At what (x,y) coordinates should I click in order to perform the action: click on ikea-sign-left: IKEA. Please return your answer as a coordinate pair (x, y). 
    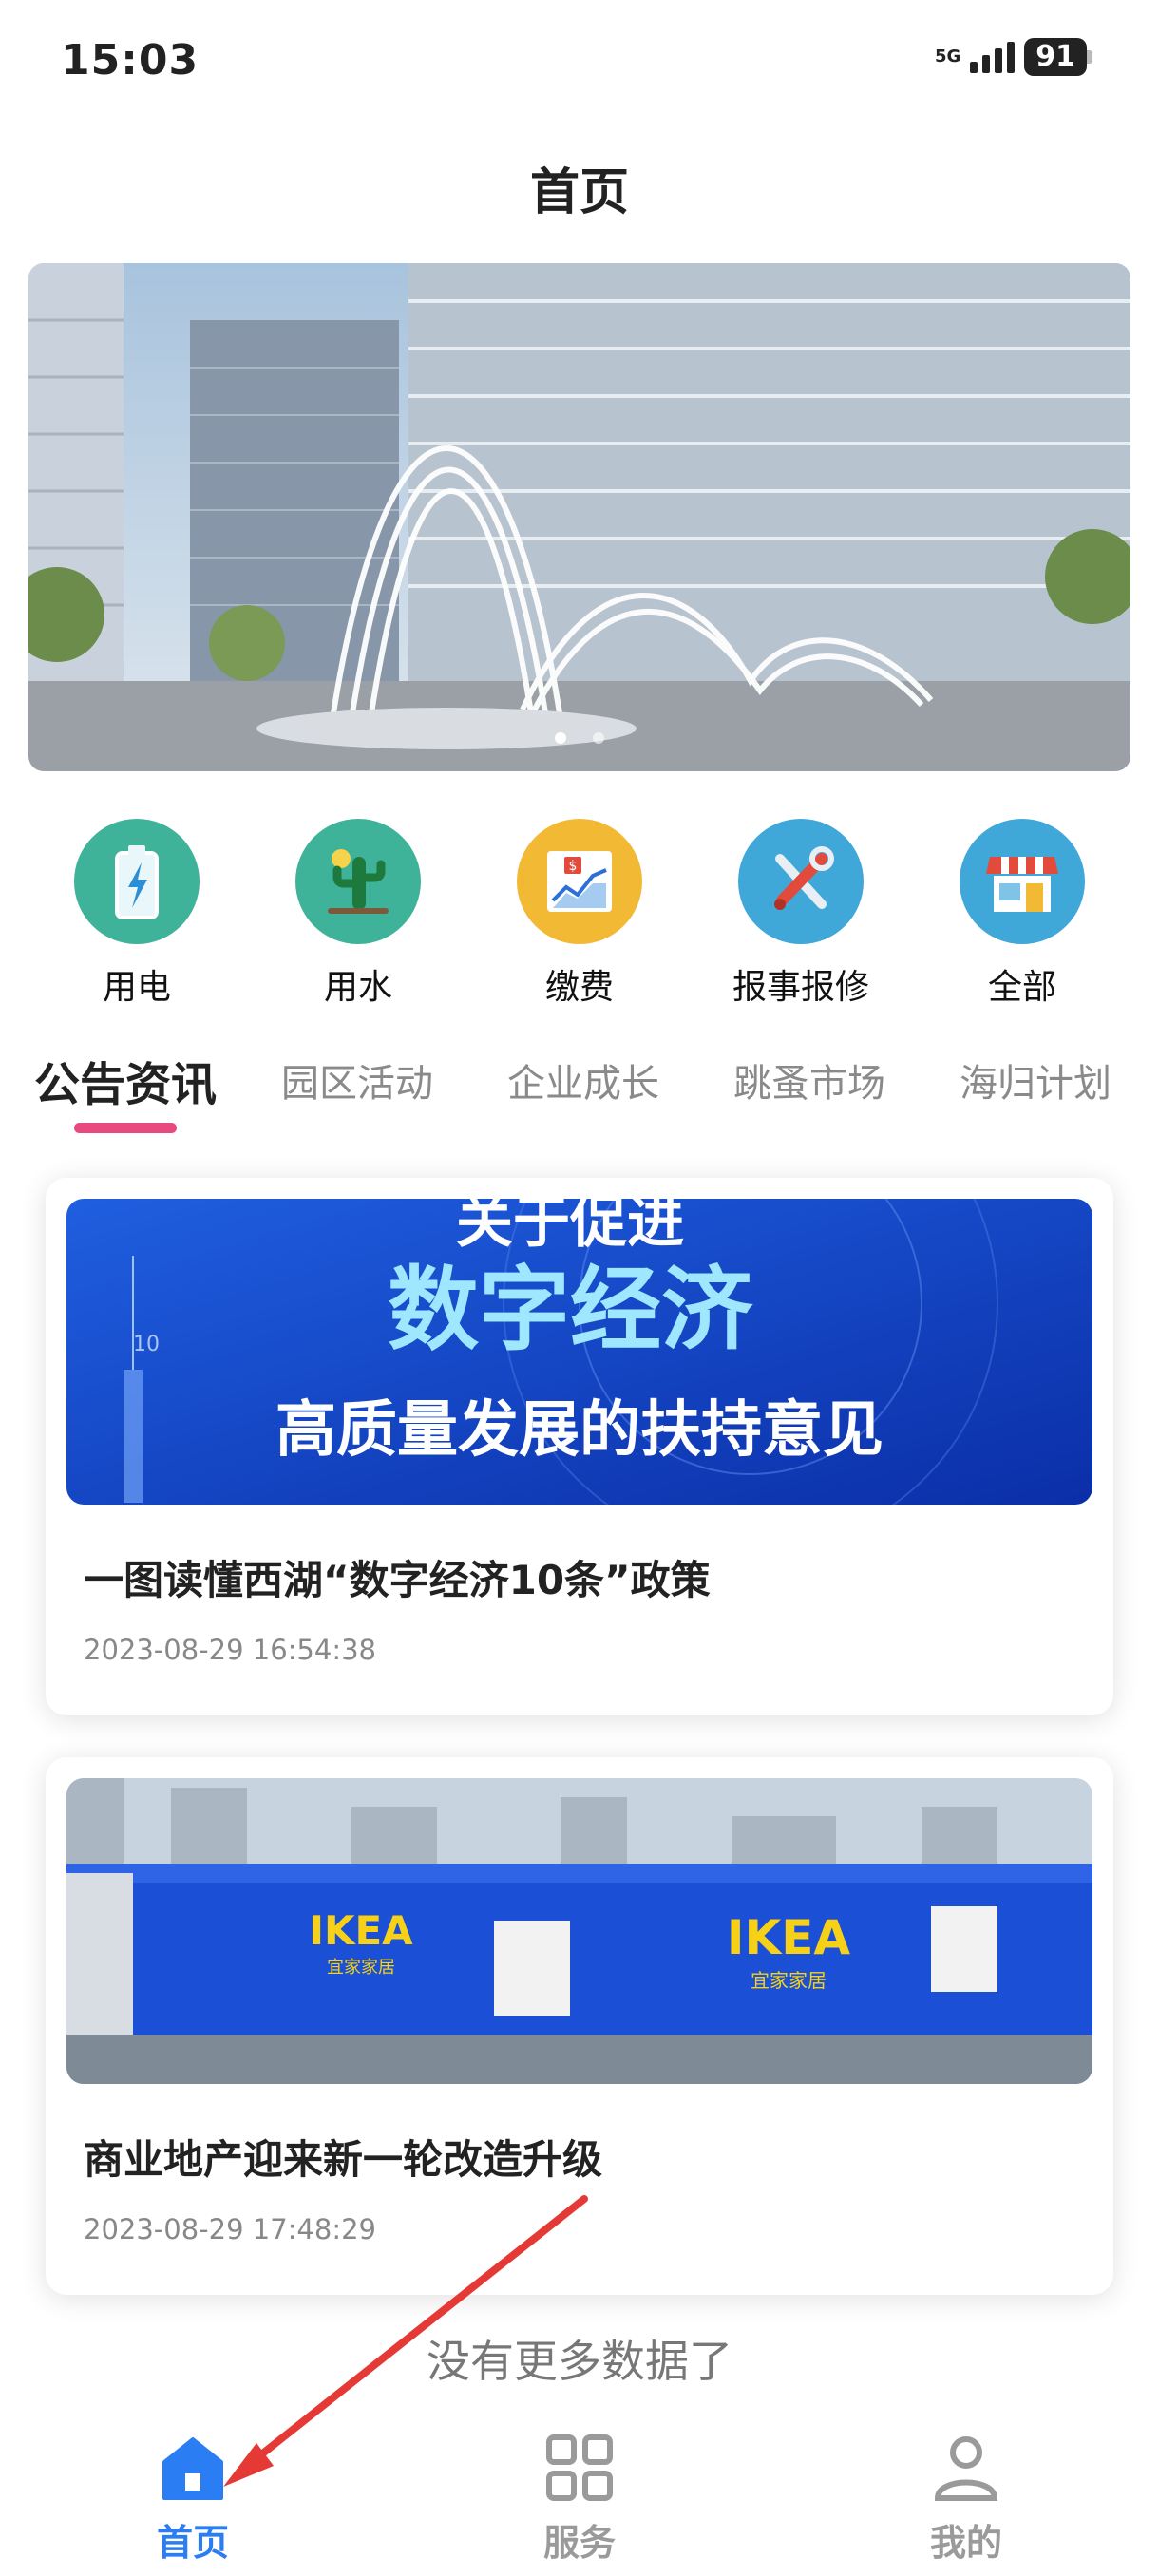
    Looking at the image, I should click on (361, 1930).